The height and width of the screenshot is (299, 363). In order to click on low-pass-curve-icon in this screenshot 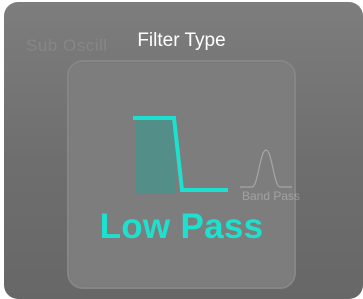, I will do `click(180, 155)`.